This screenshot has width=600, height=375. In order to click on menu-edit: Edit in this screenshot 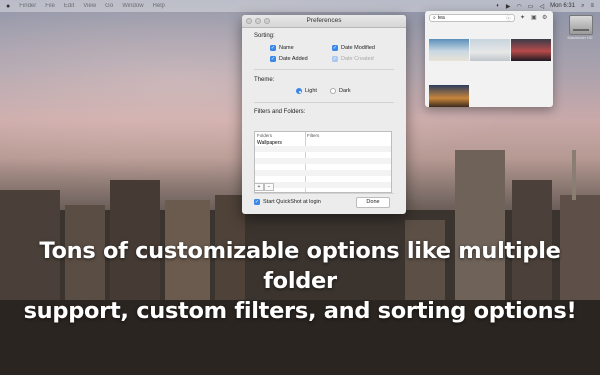, I will do `click(69, 6)`.